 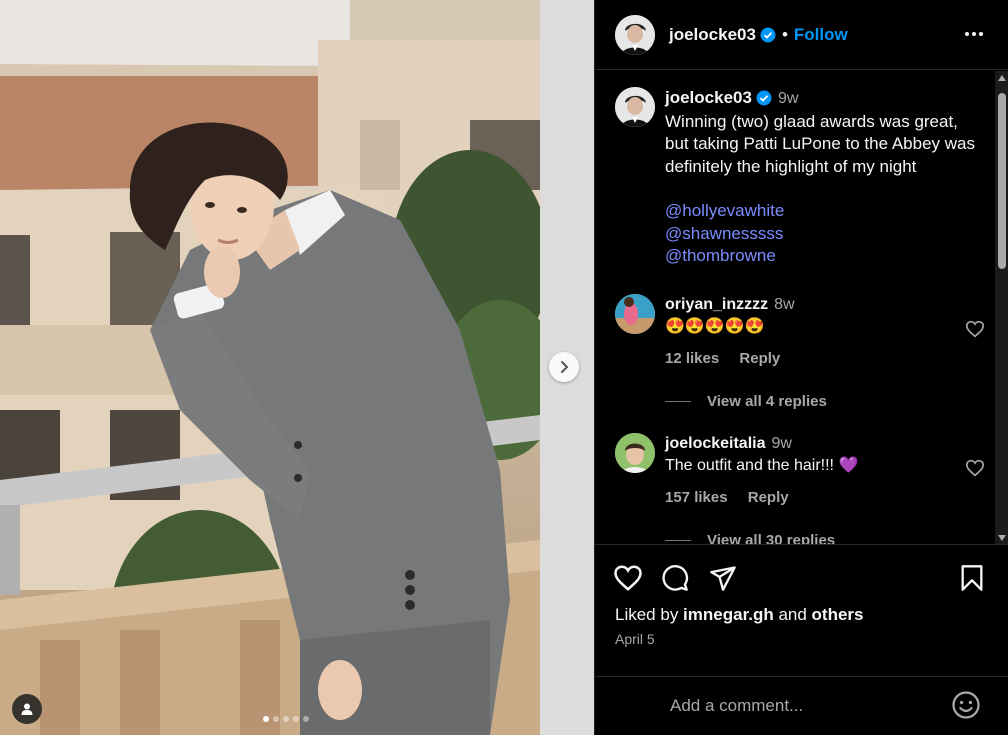 I want to click on commenter-username: joelockeitalia, so click(x=715, y=443).